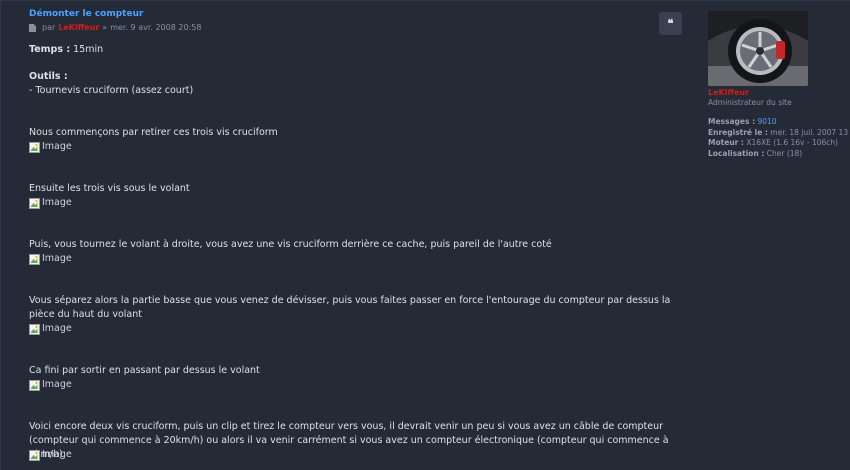  I want to click on post-title-link: Démonter le compteur, so click(86, 14).